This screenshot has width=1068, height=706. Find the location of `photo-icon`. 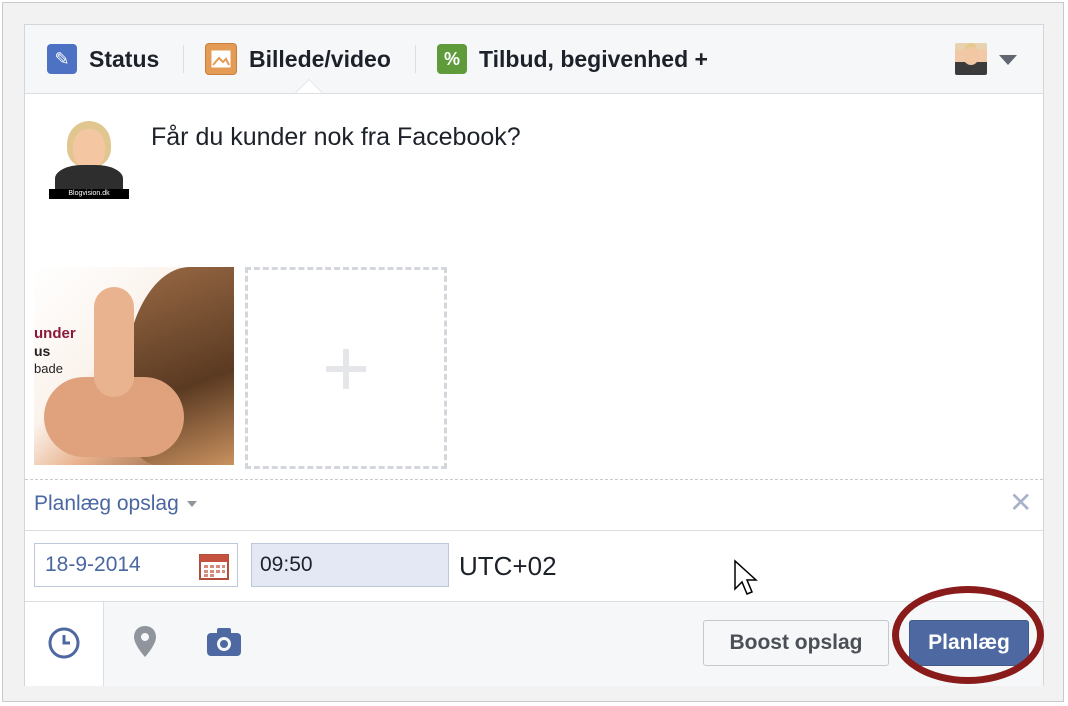

photo-icon is located at coordinates (221, 59).